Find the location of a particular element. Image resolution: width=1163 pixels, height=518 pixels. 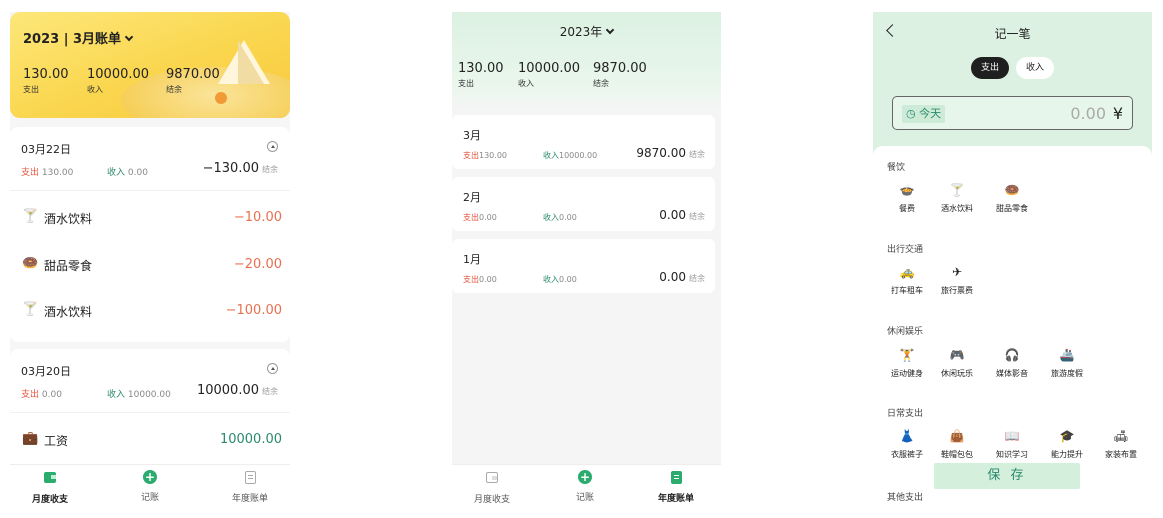

bag-icon: 👜 is located at coordinates (957, 436).